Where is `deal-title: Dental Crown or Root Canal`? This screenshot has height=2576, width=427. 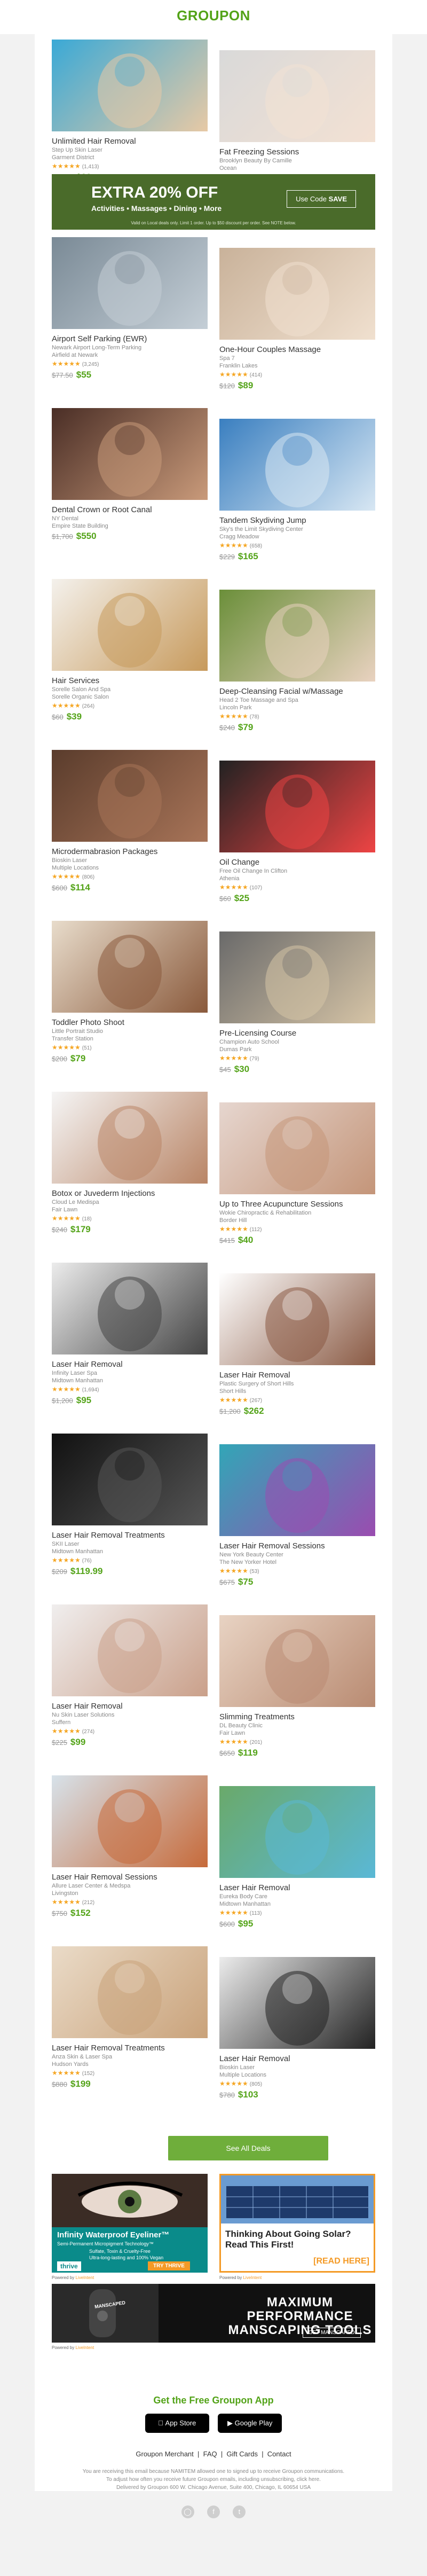
deal-title: Dental Crown or Root Canal is located at coordinates (130, 510).